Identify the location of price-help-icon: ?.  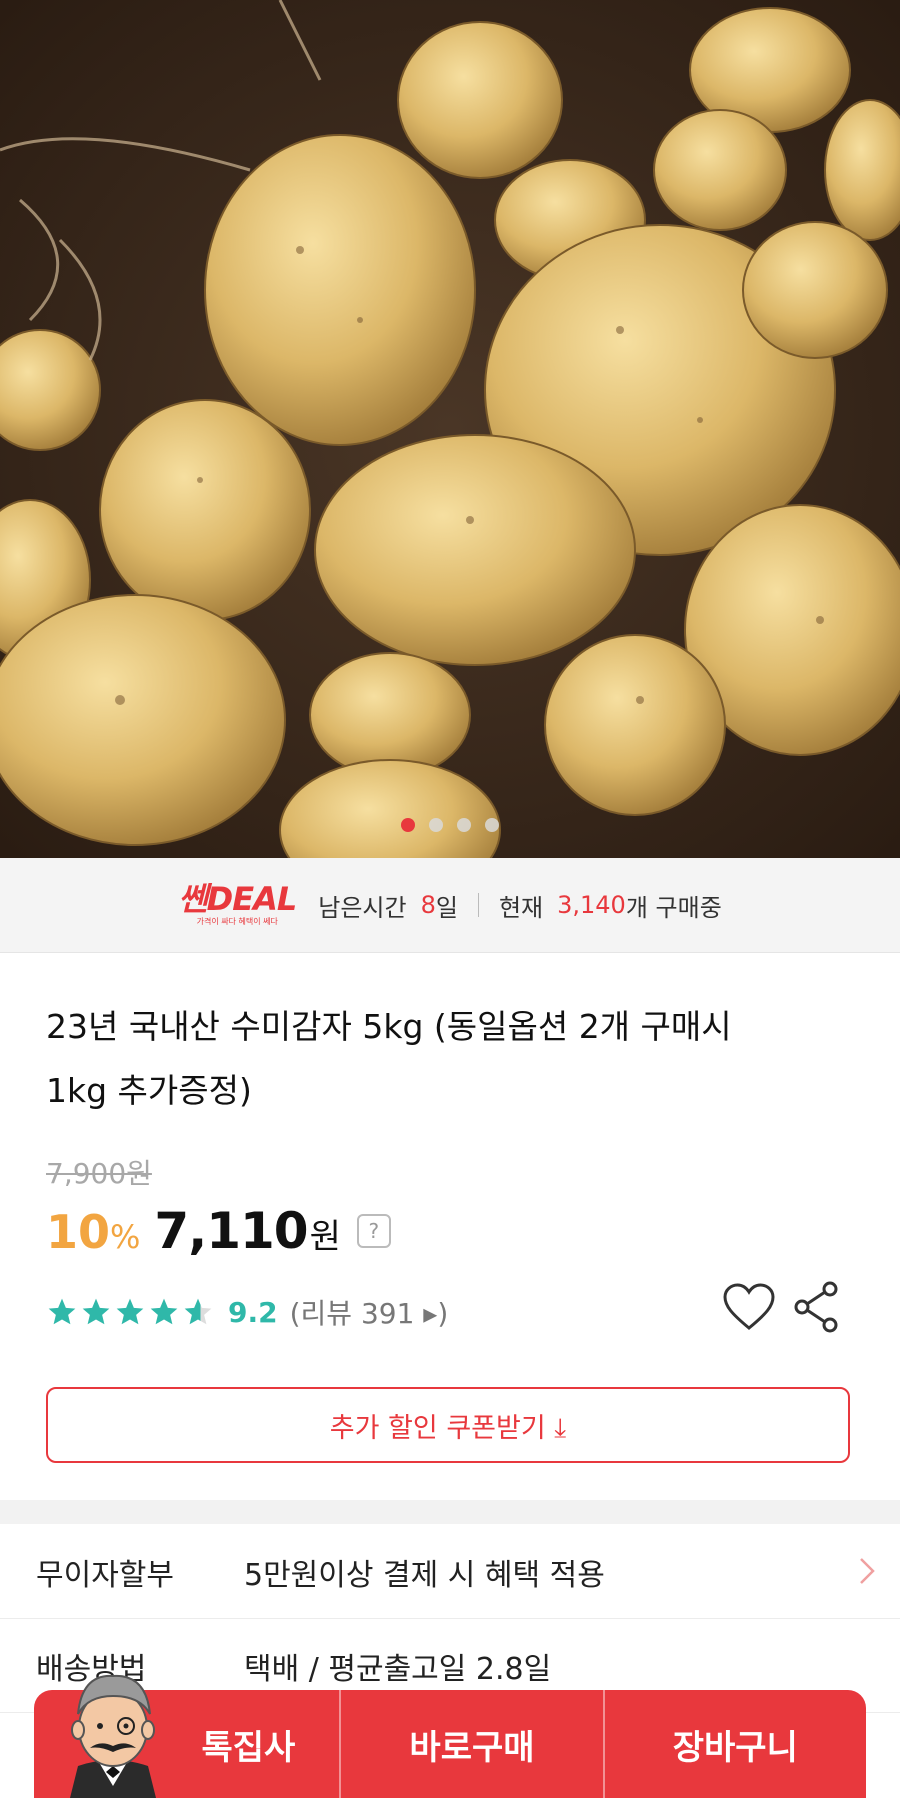
(373, 1231).